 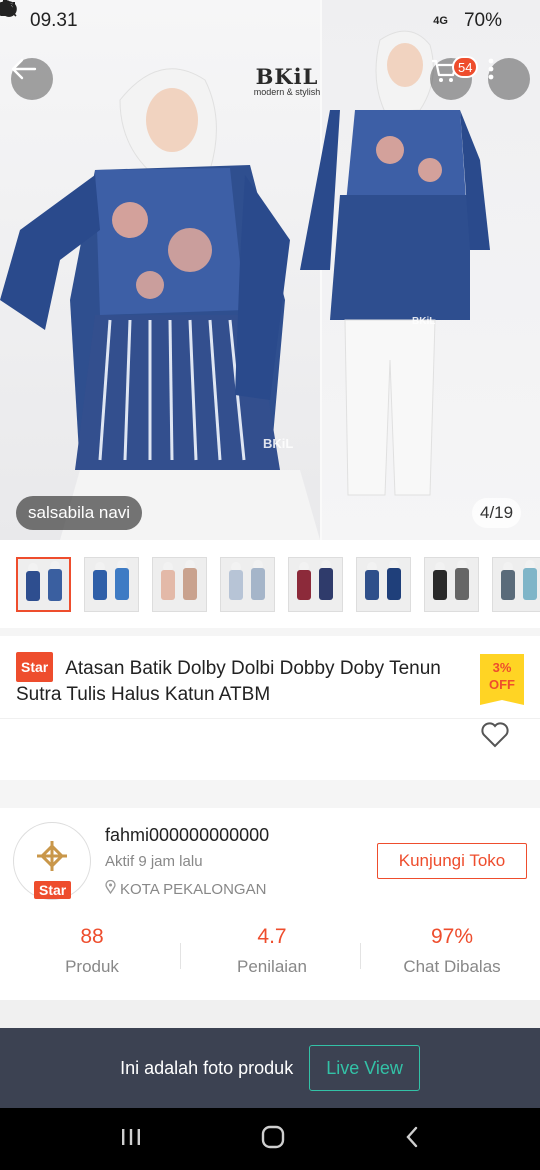 I want to click on shop-star-badge: Star, so click(x=53, y=890).